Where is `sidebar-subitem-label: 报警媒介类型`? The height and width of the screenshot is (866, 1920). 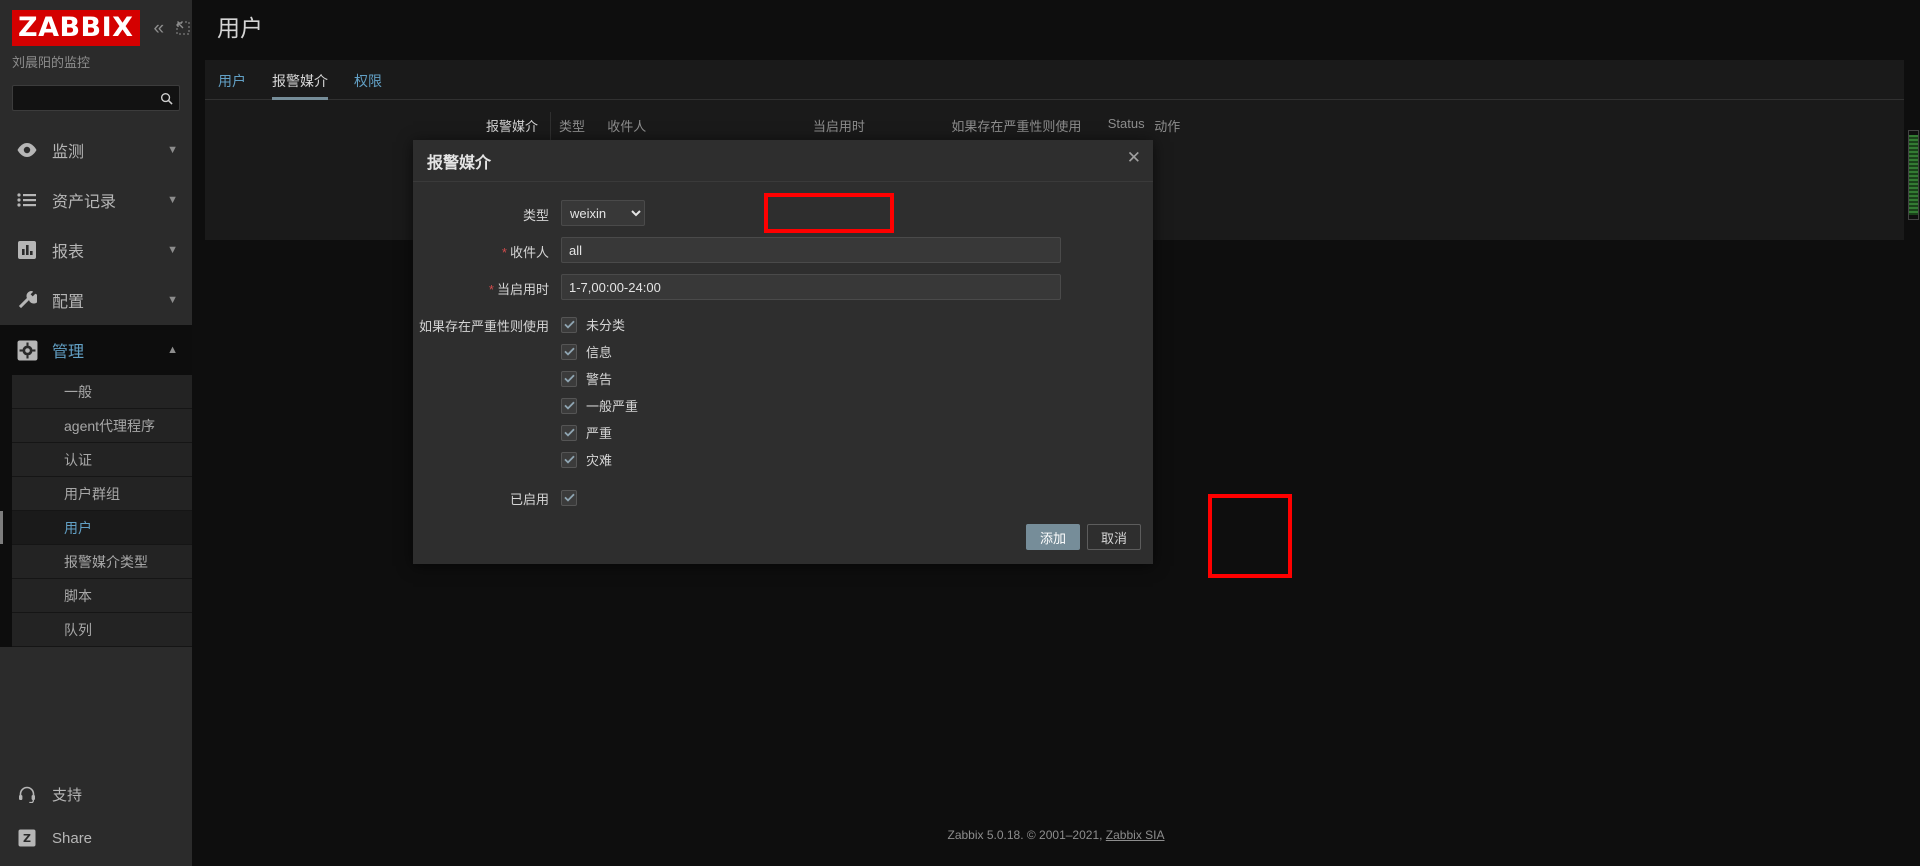
sidebar-subitem-label: 报警媒介类型 is located at coordinates (106, 561).